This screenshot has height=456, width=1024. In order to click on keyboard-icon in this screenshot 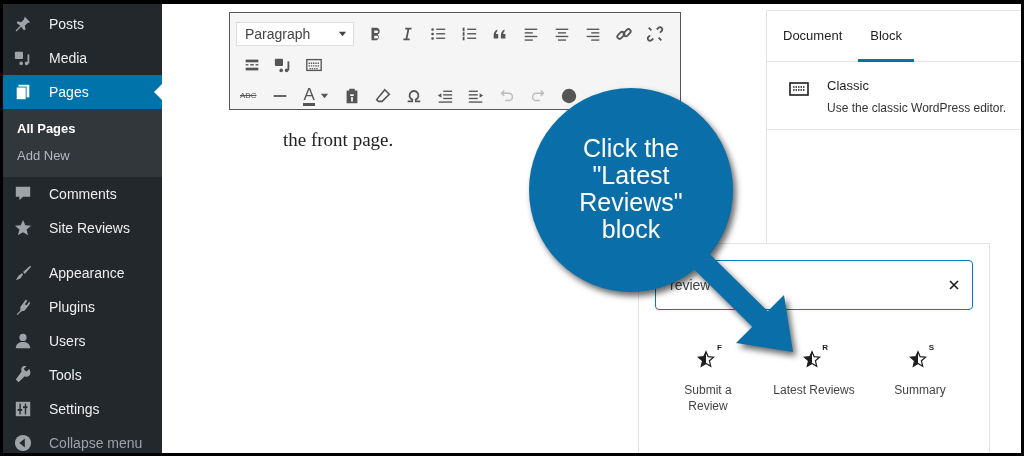, I will do `click(799, 89)`.